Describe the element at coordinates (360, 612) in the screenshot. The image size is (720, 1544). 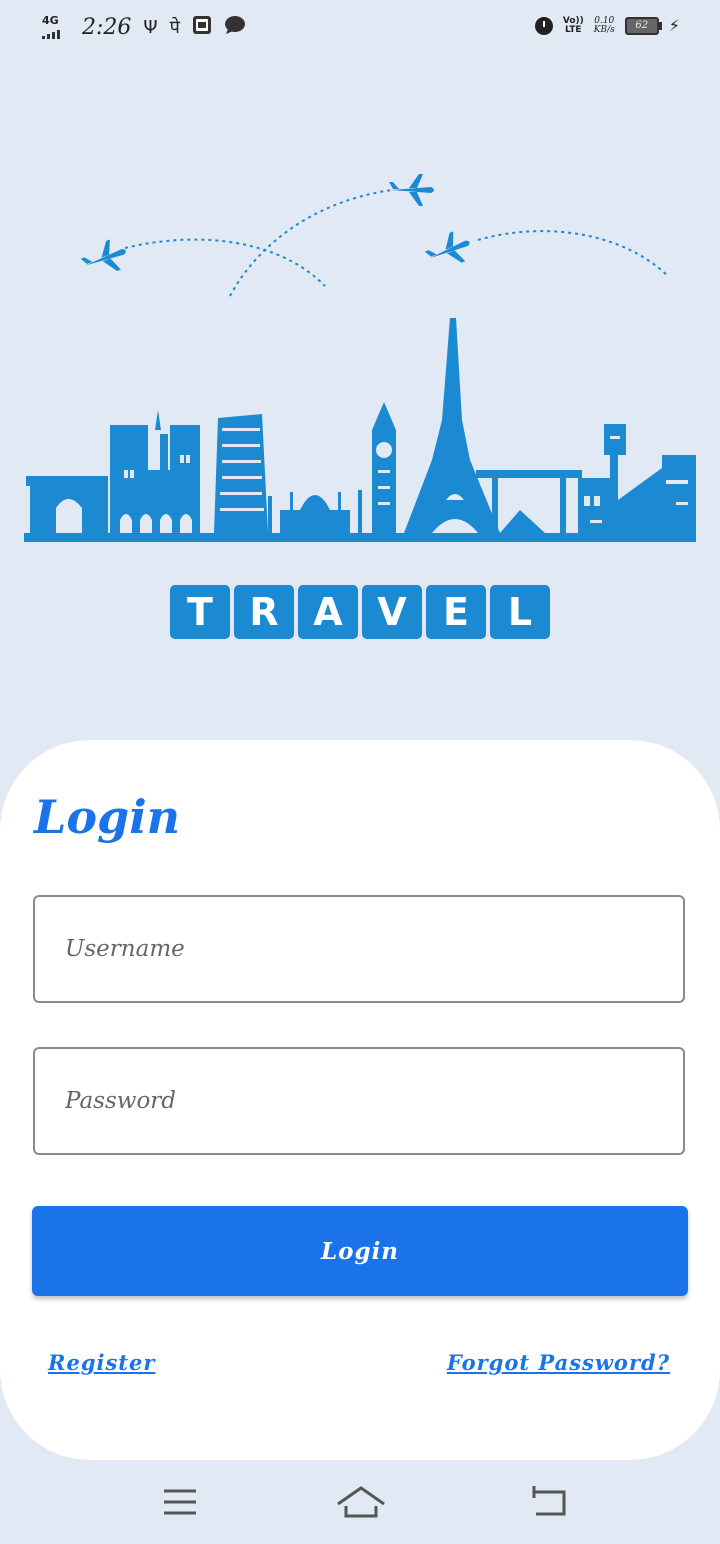
I see `travel-logo: T R A V E L` at that location.